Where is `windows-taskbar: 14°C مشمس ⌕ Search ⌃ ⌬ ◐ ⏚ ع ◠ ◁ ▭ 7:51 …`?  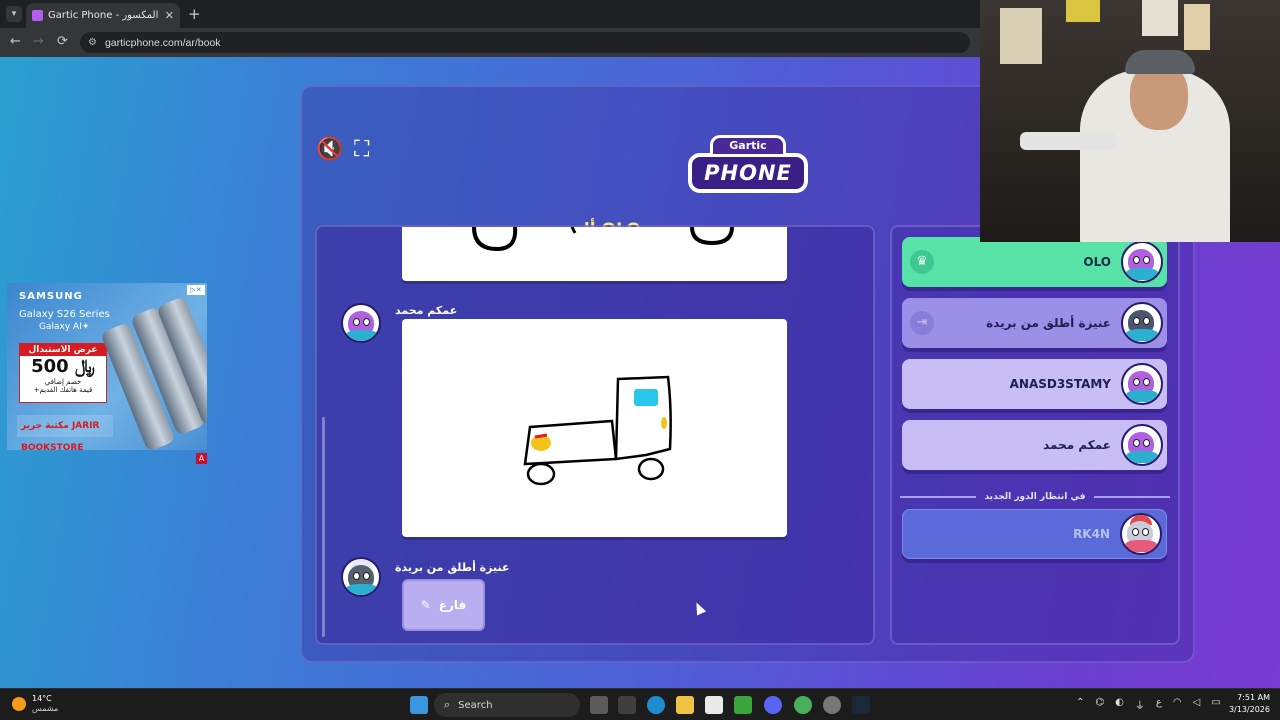
windows-taskbar: 14°C مشمس ⌕ Search ⌃ ⌬ ◐ ⏚ ع ◠ ◁ ▭ 7:51 … is located at coordinates (640, 704).